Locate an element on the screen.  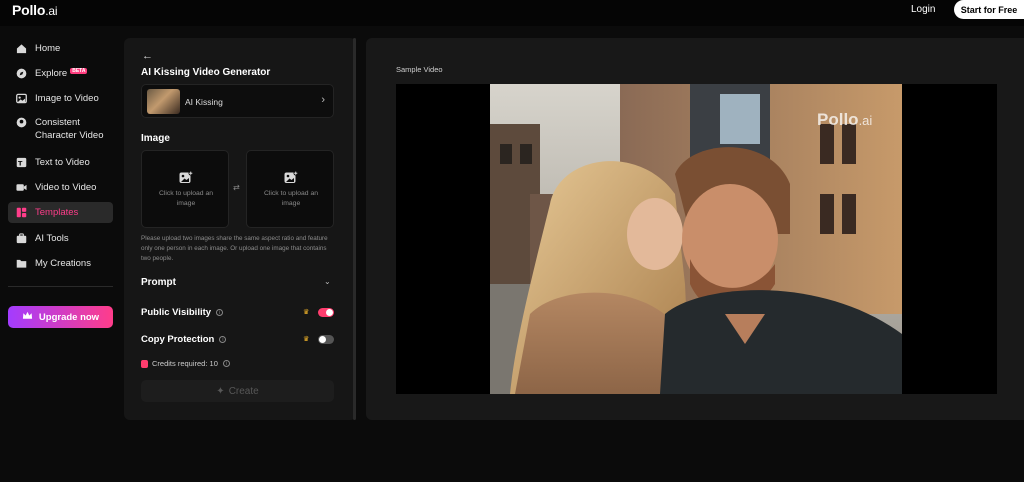
public-visibility-row: Public Visibility i is located at coordinates (182, 312).